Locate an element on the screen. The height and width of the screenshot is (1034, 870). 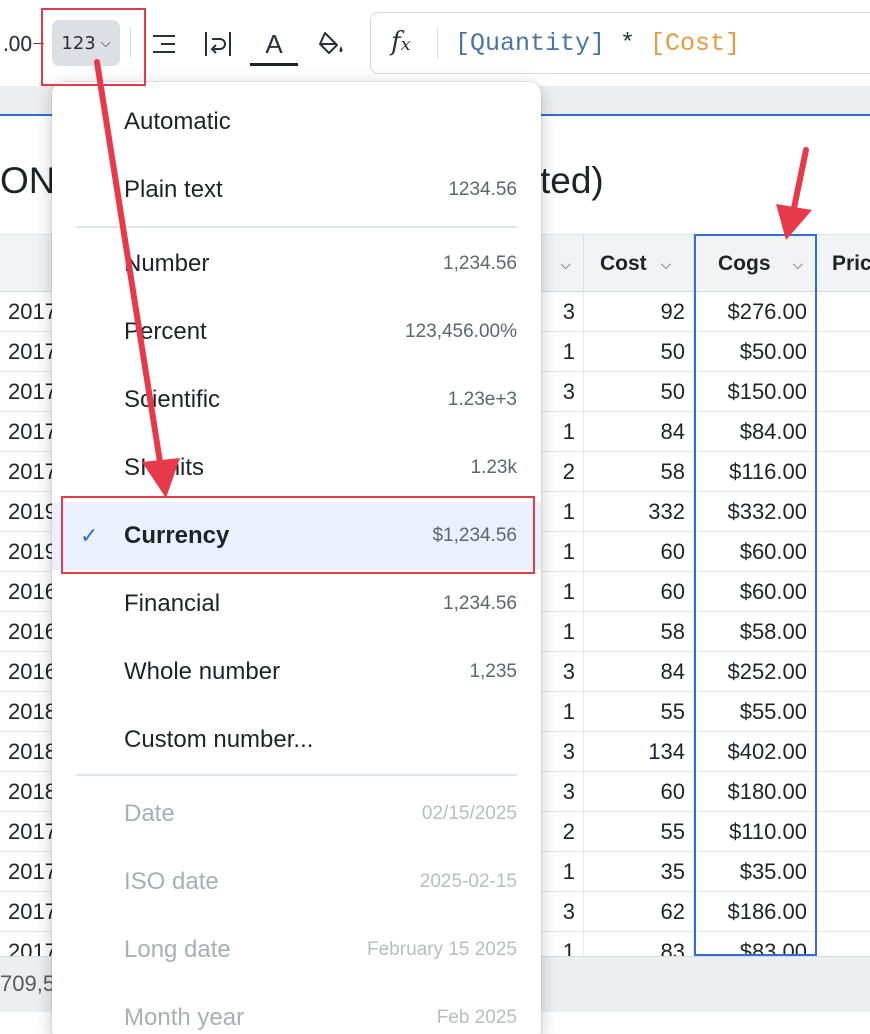
cell-cogs: $150.00 is located at coordinates (755, 392).